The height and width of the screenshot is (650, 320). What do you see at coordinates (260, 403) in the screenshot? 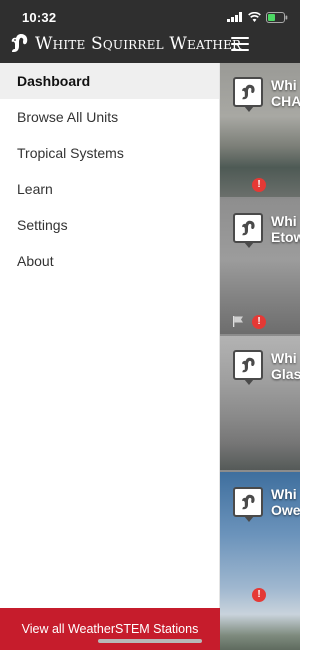
I see `station-card: Whi Glas` at bounding box center [260, 403].